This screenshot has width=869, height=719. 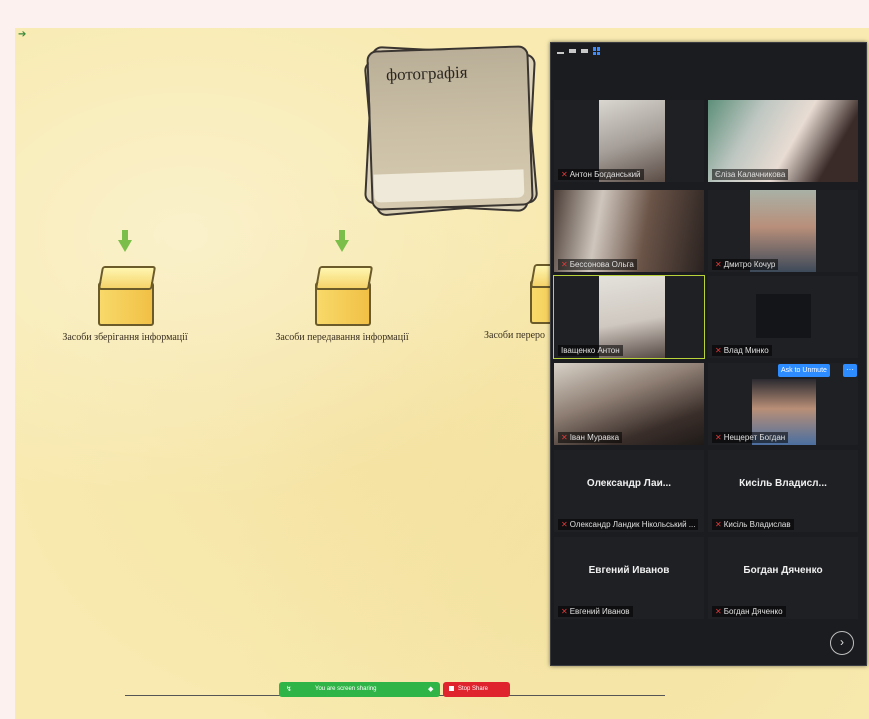 I want to click on stop-share-label: Stop Share, so click(x=473, y=689).